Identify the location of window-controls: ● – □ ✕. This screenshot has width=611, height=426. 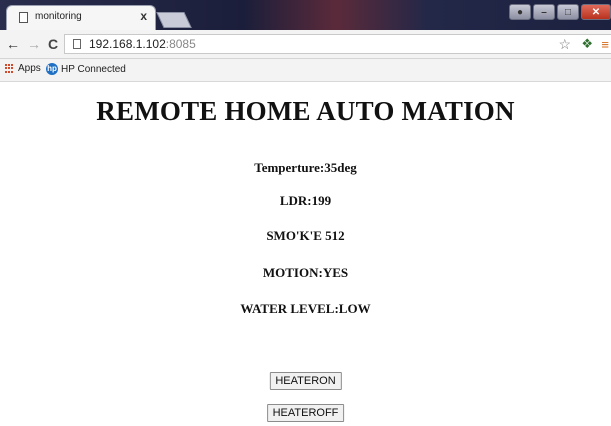
(560, 13).